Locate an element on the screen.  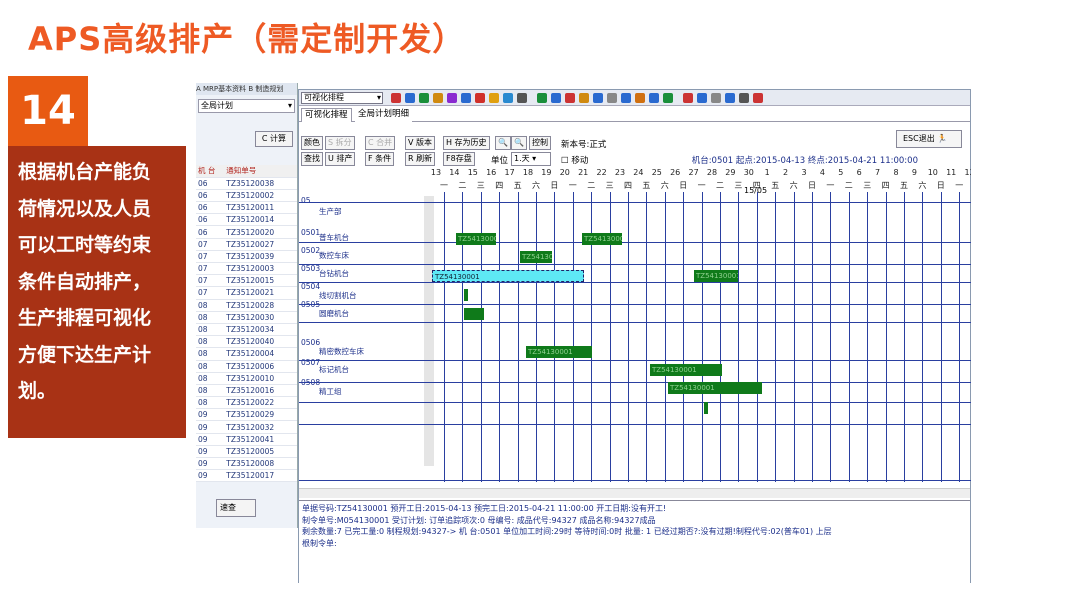
view-select: 可视化排程 ▾ is located at coordinates (342, 98).